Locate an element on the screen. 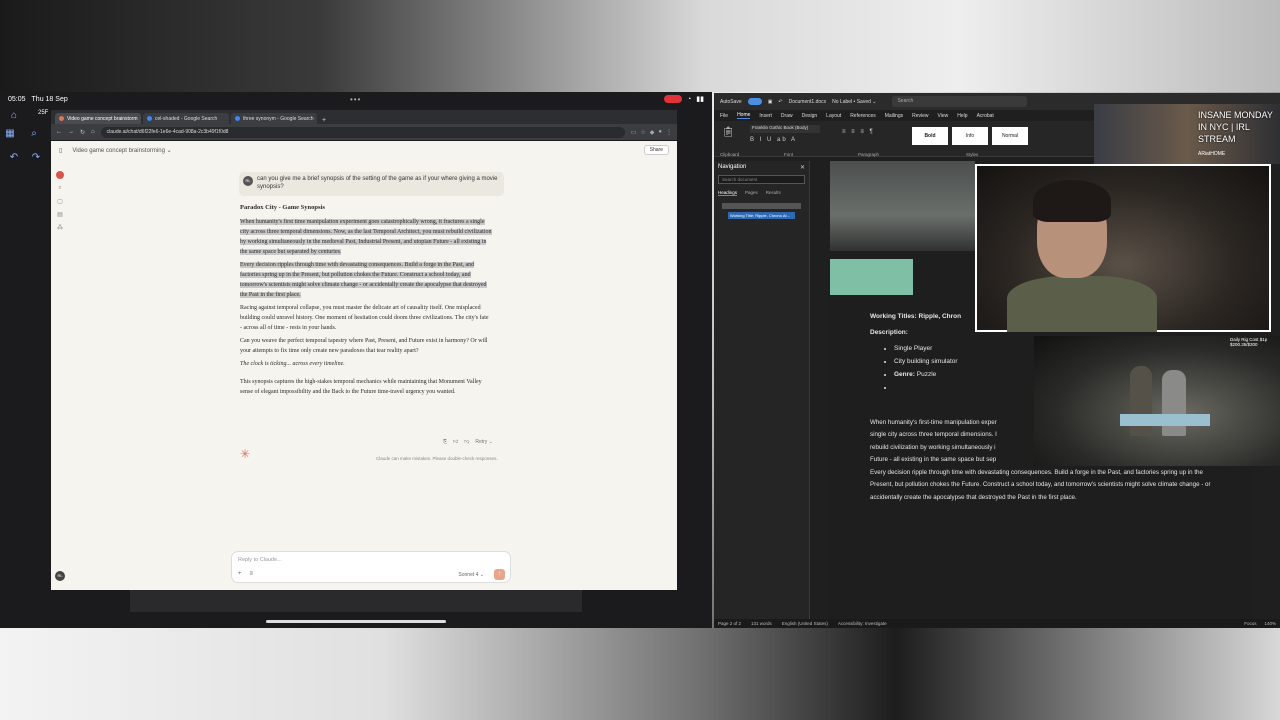 The width and height of the screenshot is (1280, 720). nav-search-input: Search document is located at coordinates (761, 179).